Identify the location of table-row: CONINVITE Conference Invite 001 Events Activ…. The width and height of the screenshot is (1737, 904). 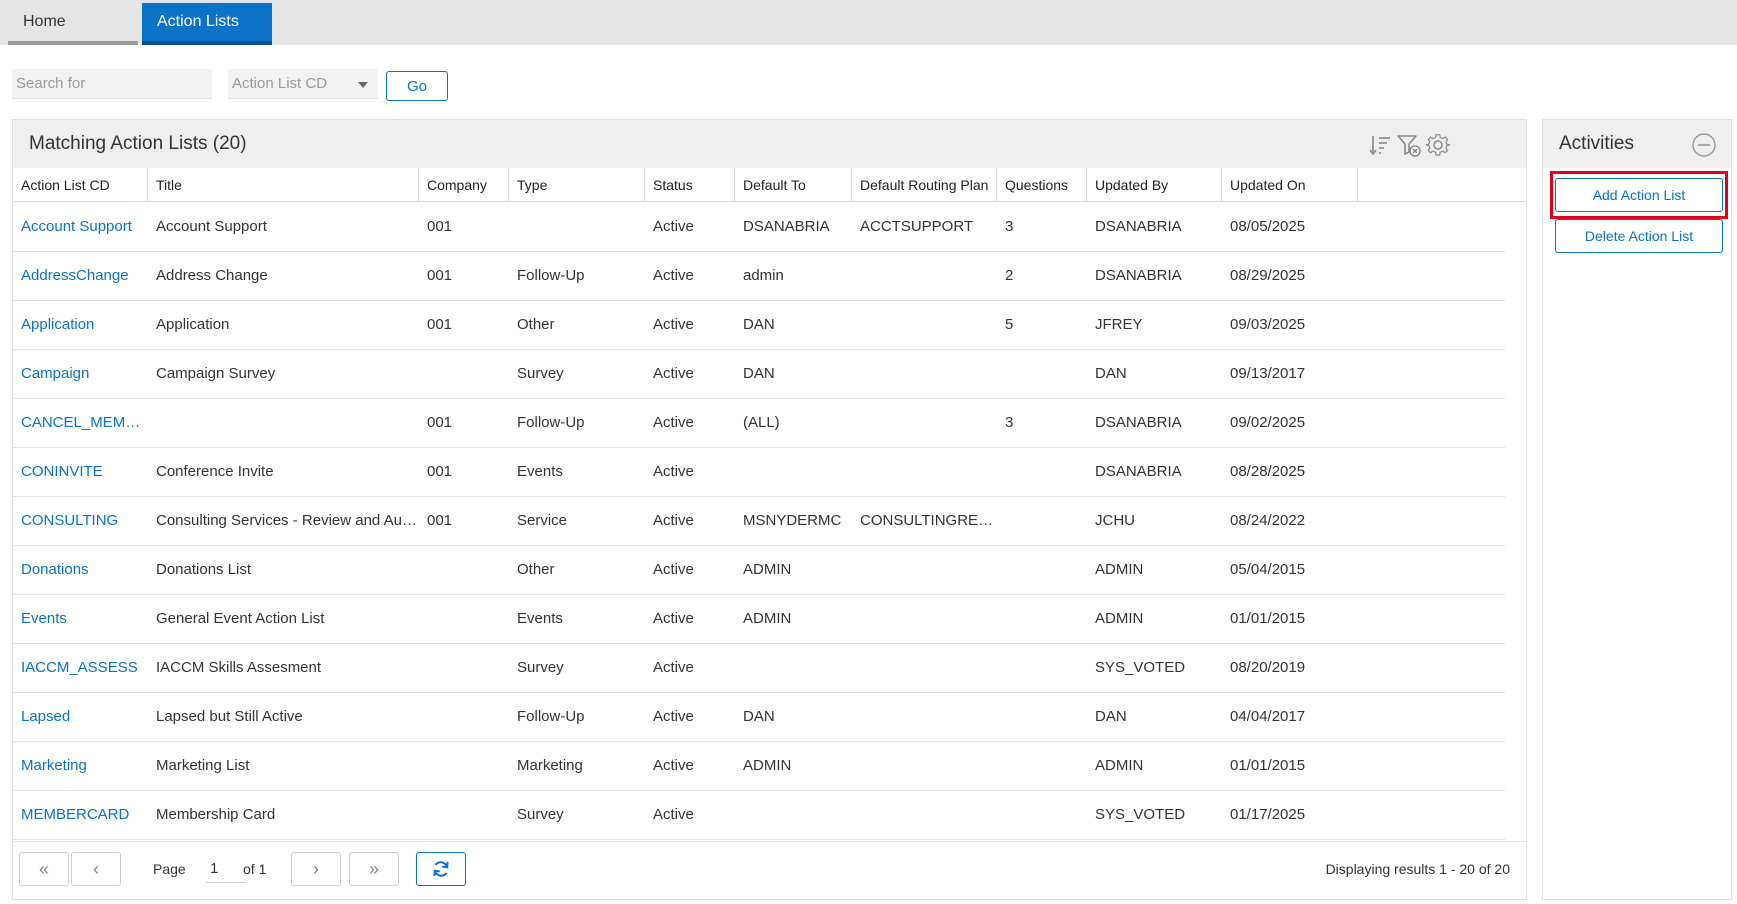
(759, 472).